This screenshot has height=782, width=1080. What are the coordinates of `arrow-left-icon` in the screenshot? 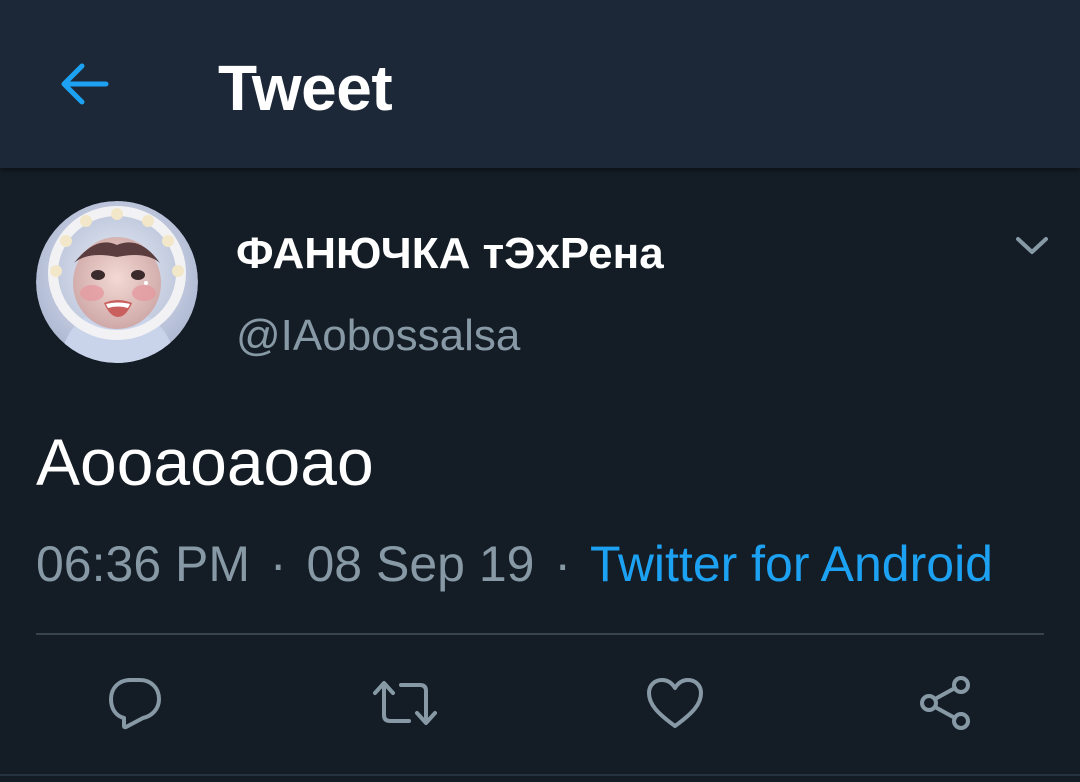 It's located at (85, 84).